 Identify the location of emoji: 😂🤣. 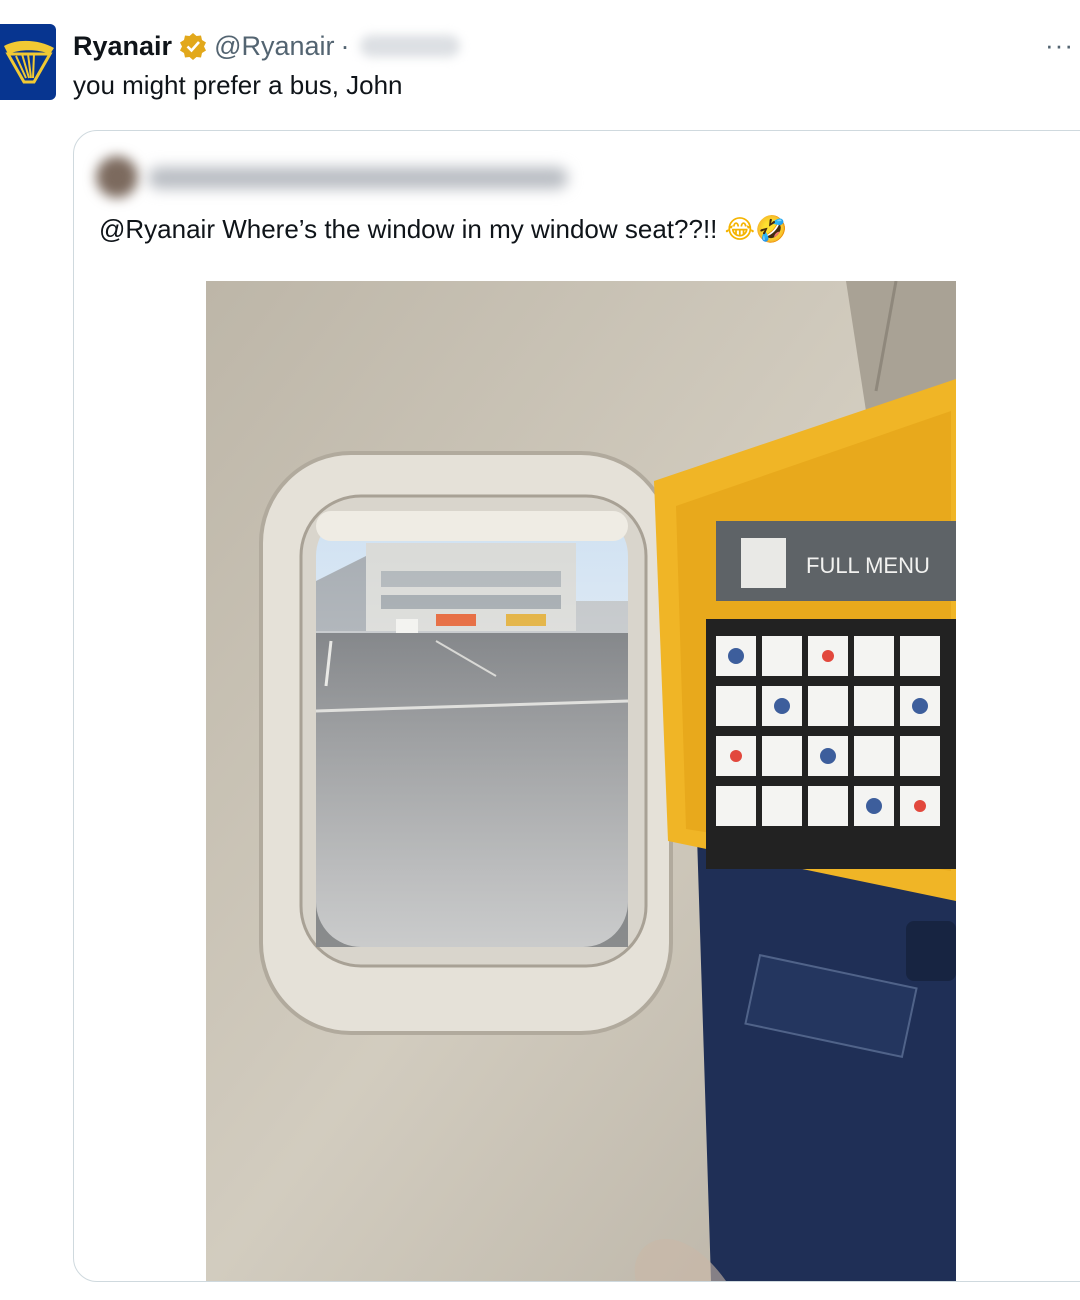
(756, 230).